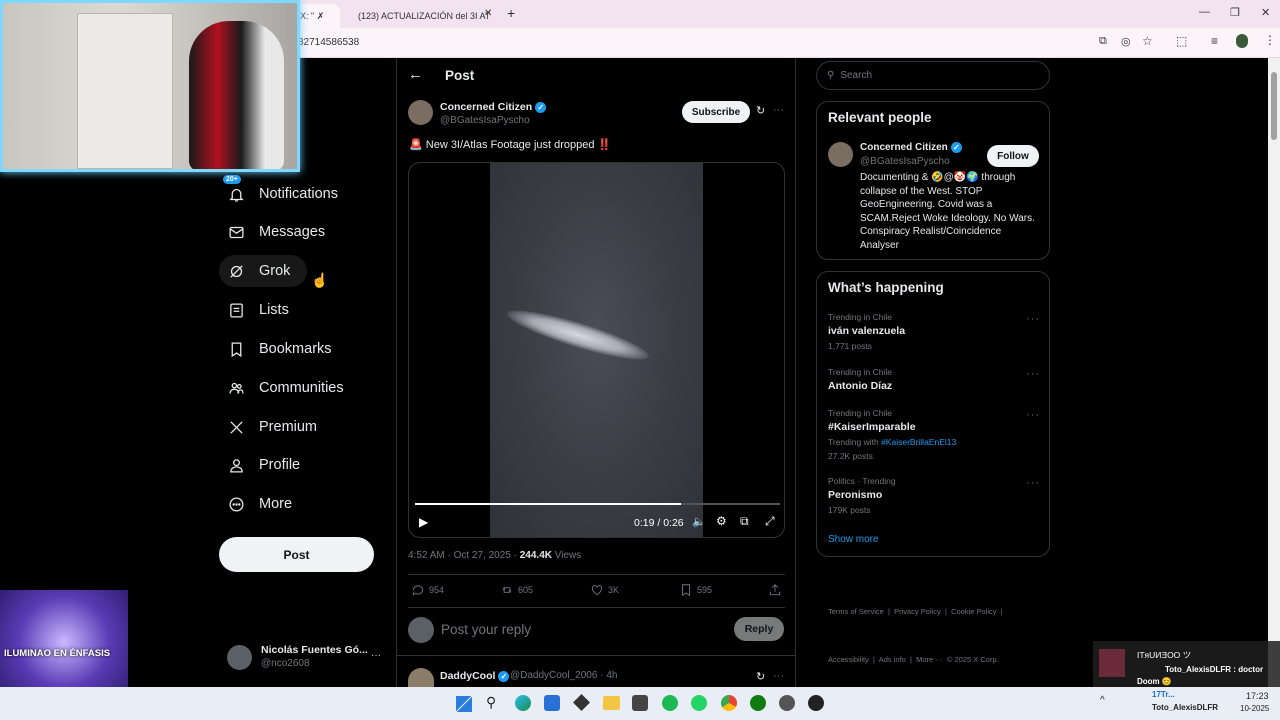 The width and height of the screenshot is (1280, 720). What do you see at coordinates (778, 110) in the screenshot?
I see `post-more-icon: ···` at bounding box center [778, 110].